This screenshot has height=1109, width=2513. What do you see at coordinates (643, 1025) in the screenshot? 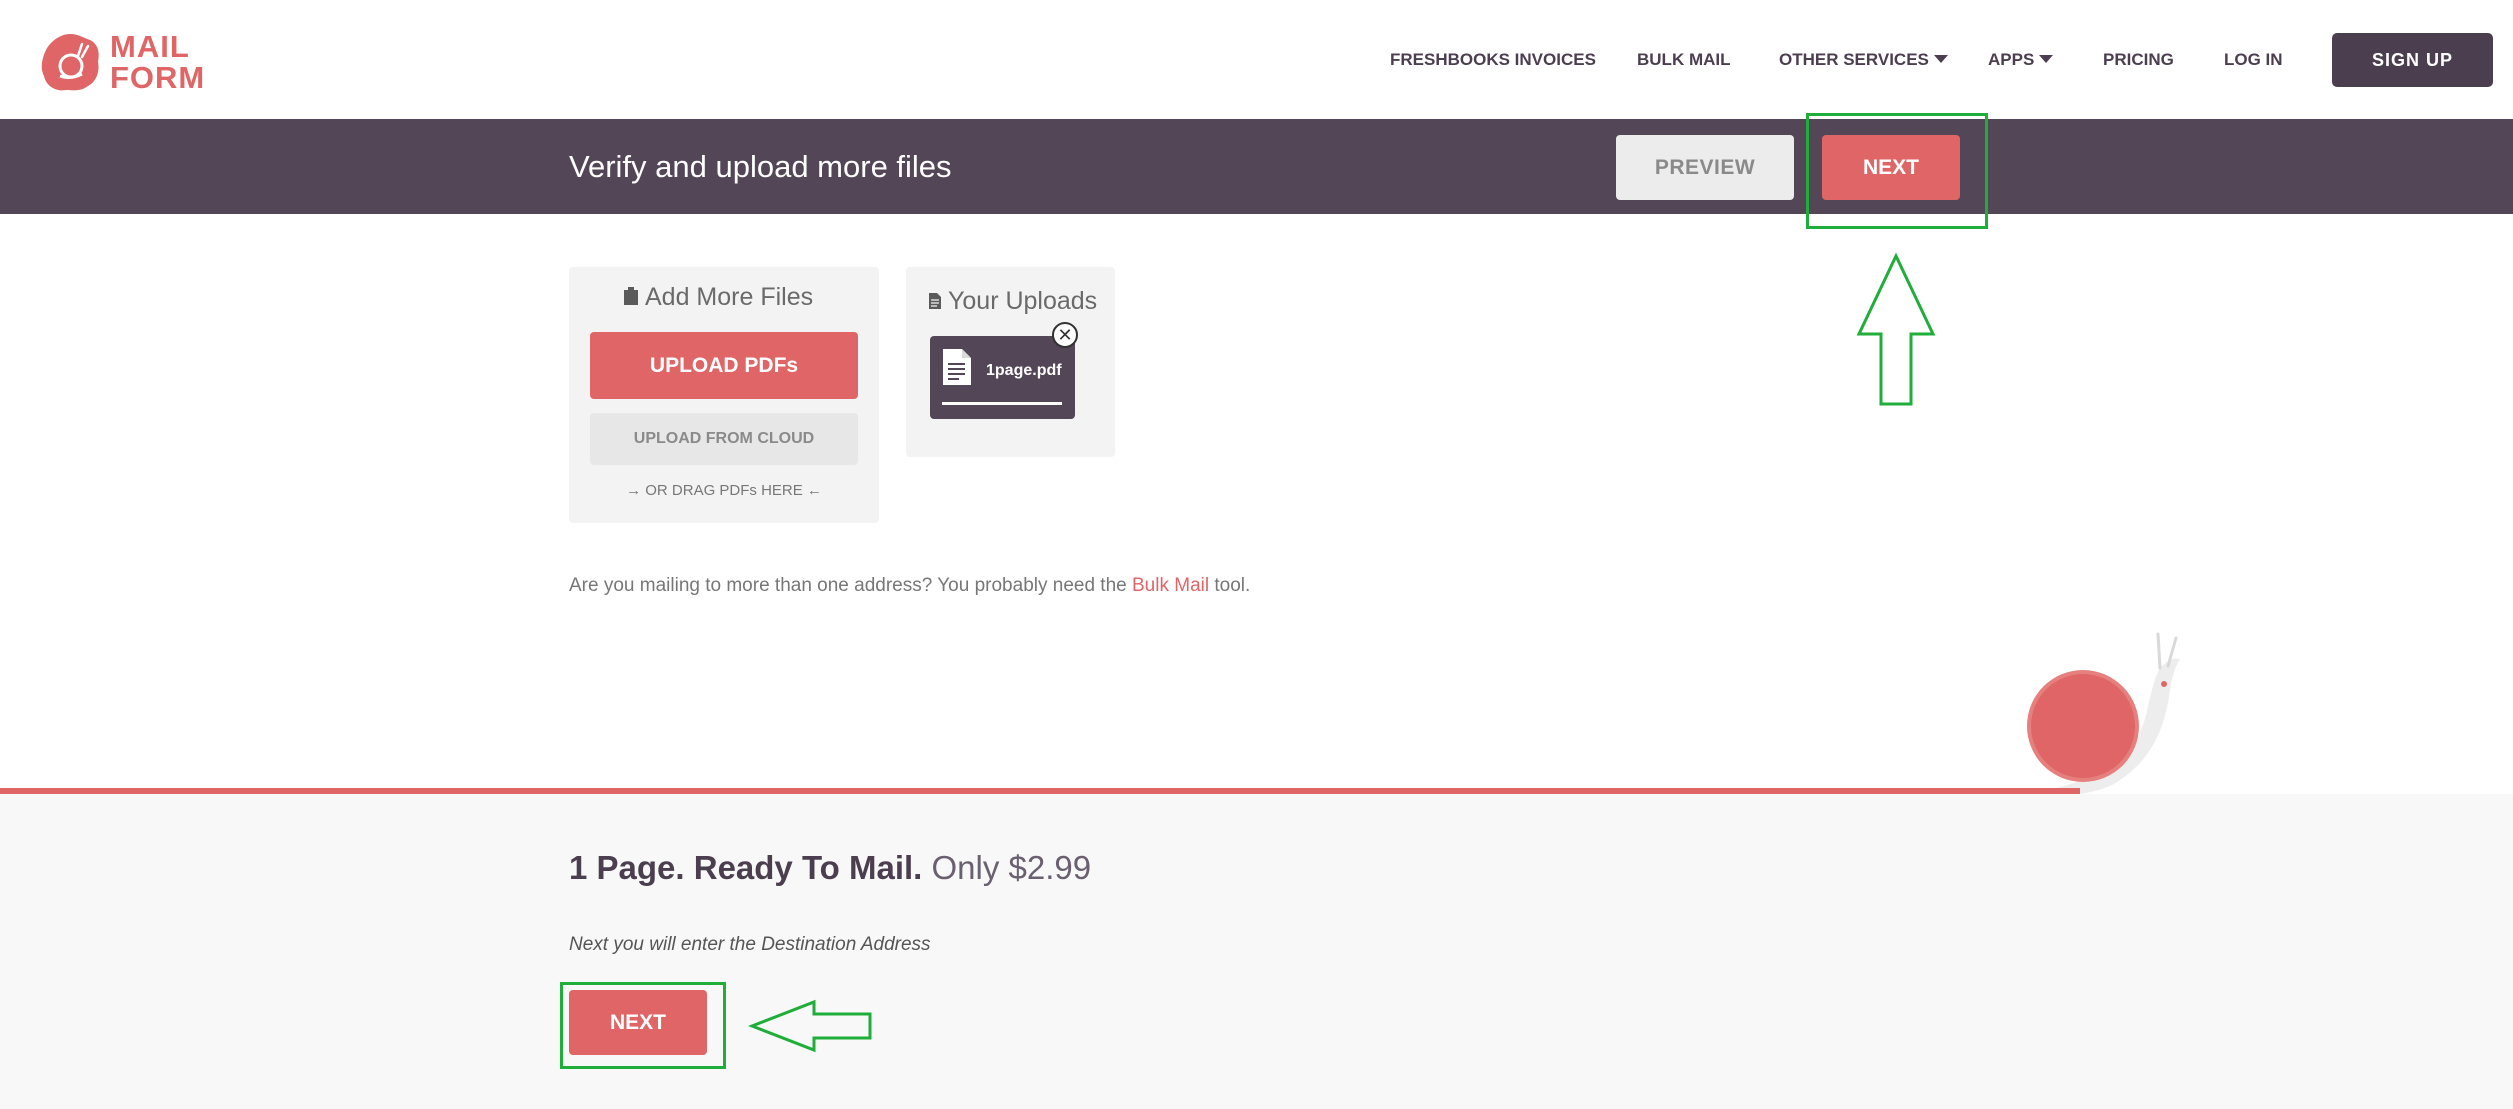
I see `highlight-box-bottom-next` at bounding box center [643, 1025].